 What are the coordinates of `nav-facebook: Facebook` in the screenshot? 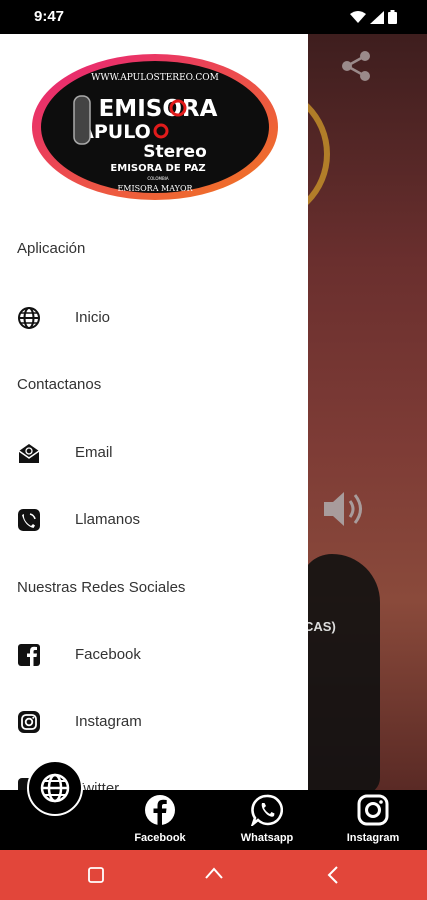 It's located at (160, 822).